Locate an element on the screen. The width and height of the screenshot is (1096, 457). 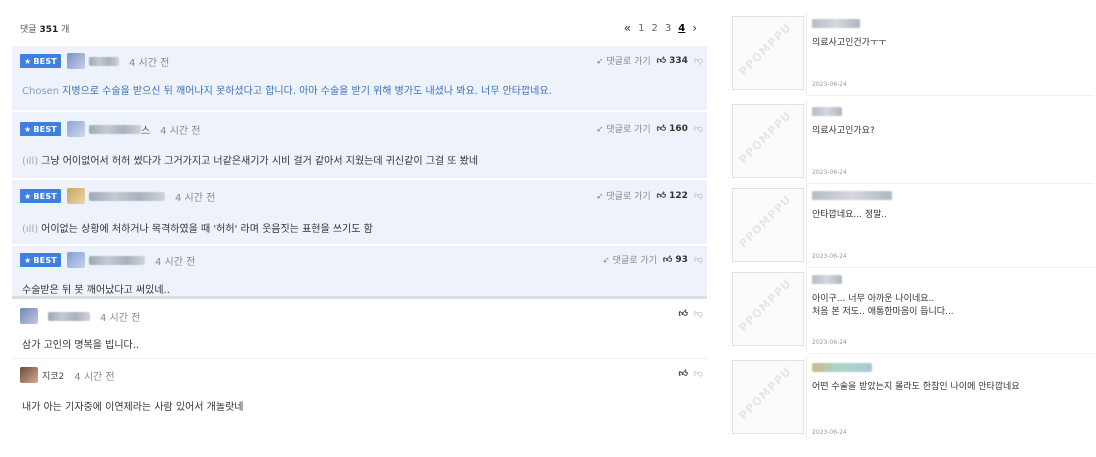
comment-text: 삼가 고인의 명복을 빕니다.. is located at coordinates (81, 345).